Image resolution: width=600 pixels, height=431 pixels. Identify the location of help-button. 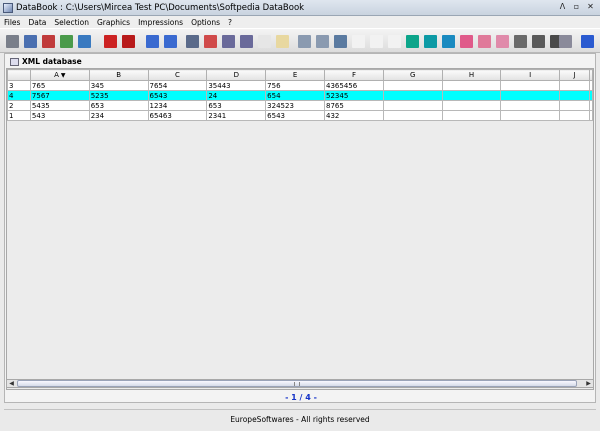
(586, 41).